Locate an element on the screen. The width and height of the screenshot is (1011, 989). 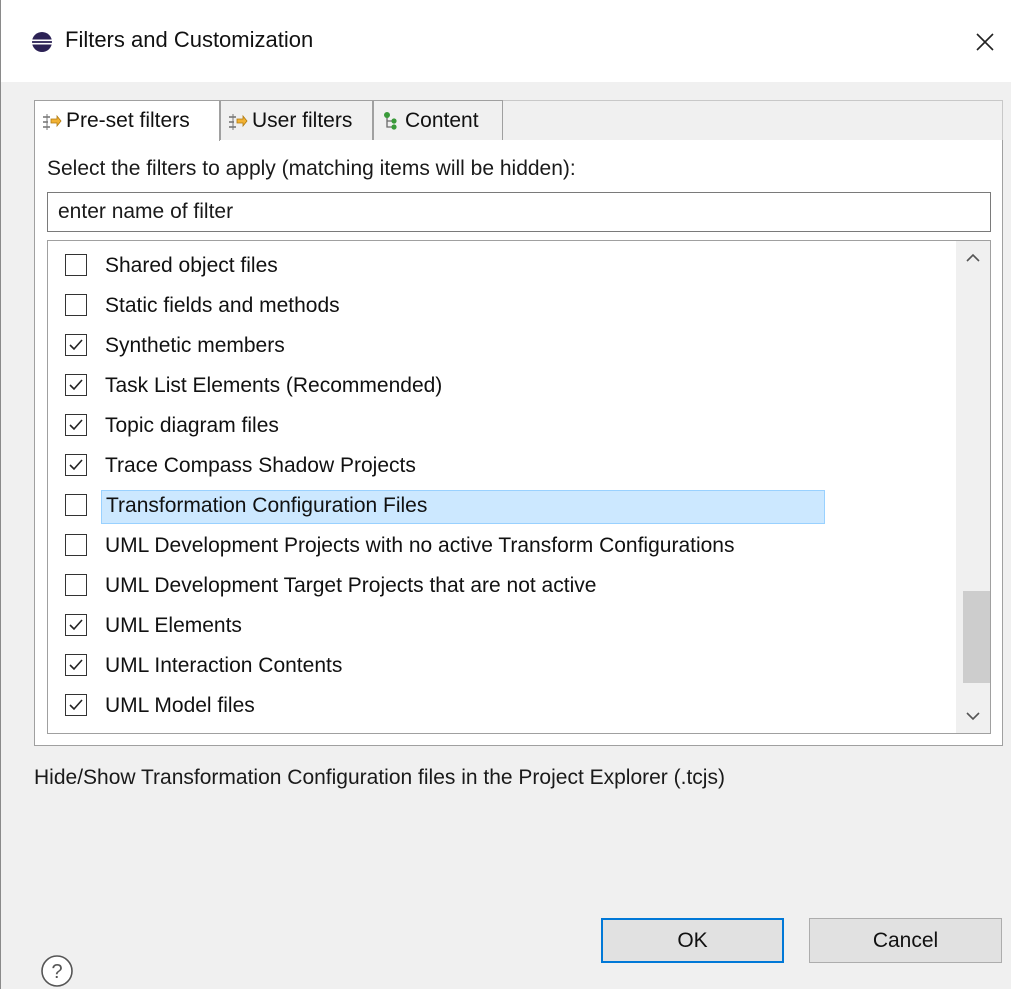
filter-row: UML Interaction Contents is located at coordinates (503, 667).